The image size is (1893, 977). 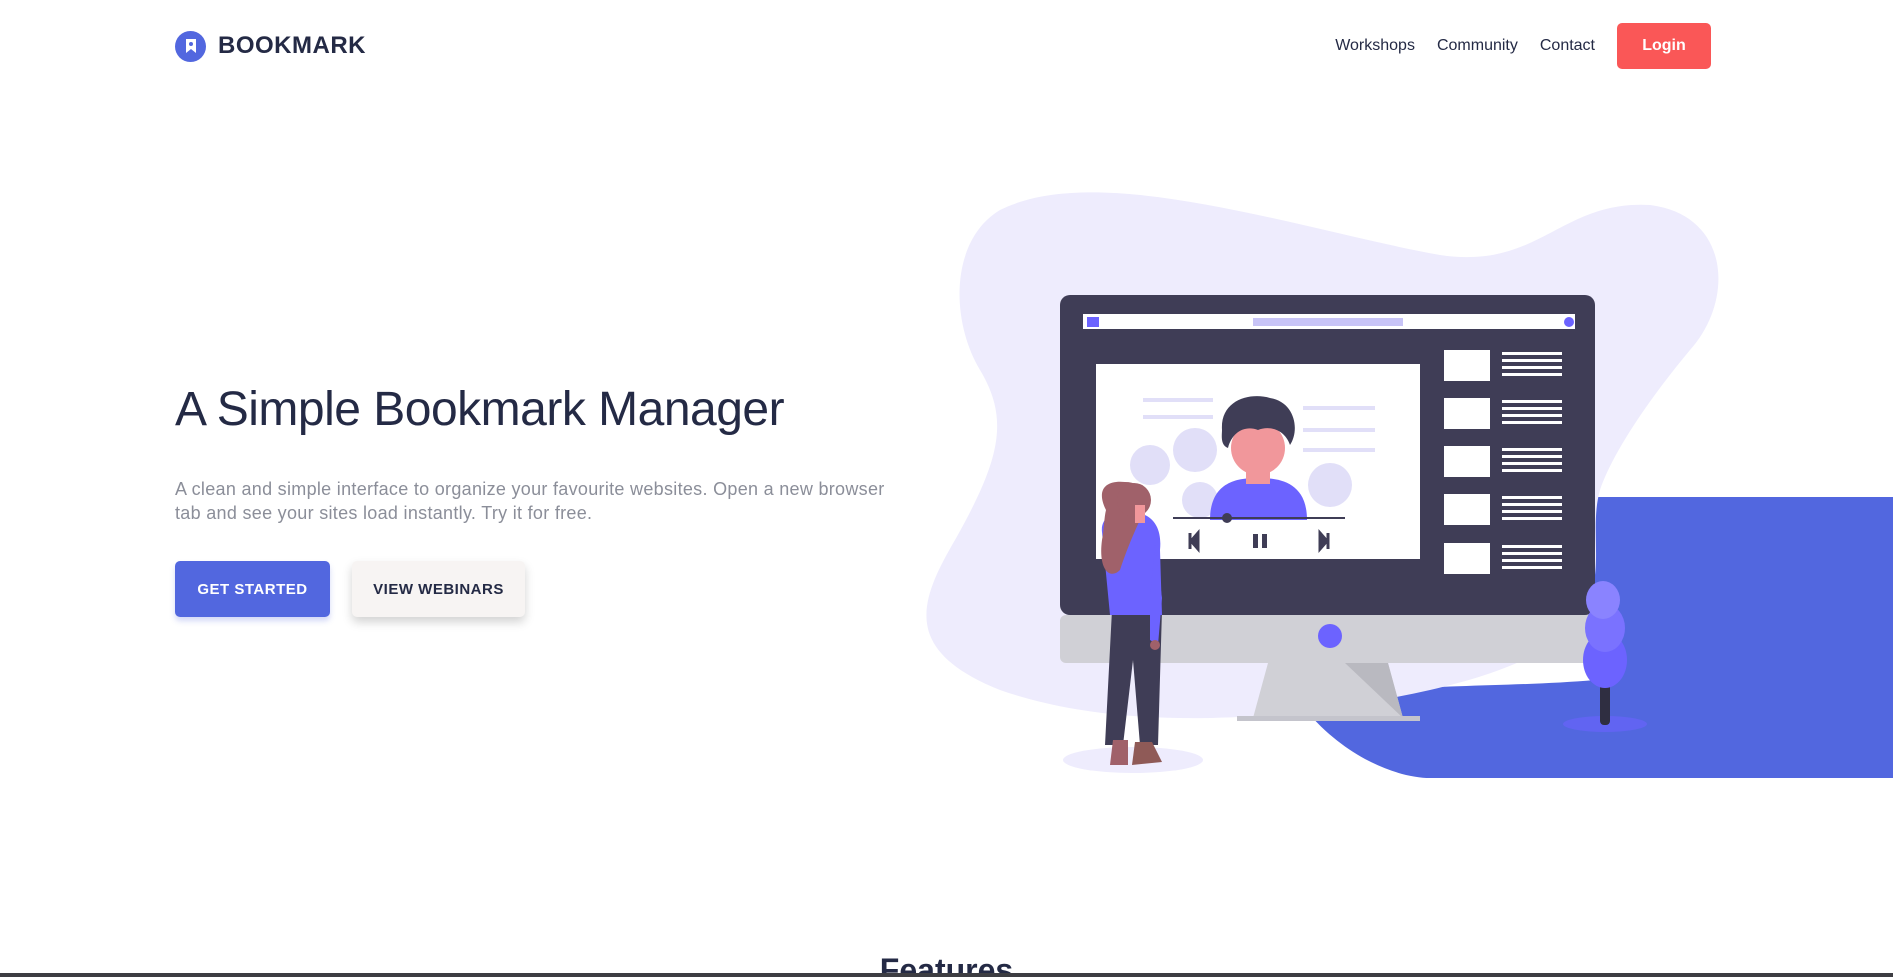 I want to click on monitor-chin, so click(x=1327, y=639).